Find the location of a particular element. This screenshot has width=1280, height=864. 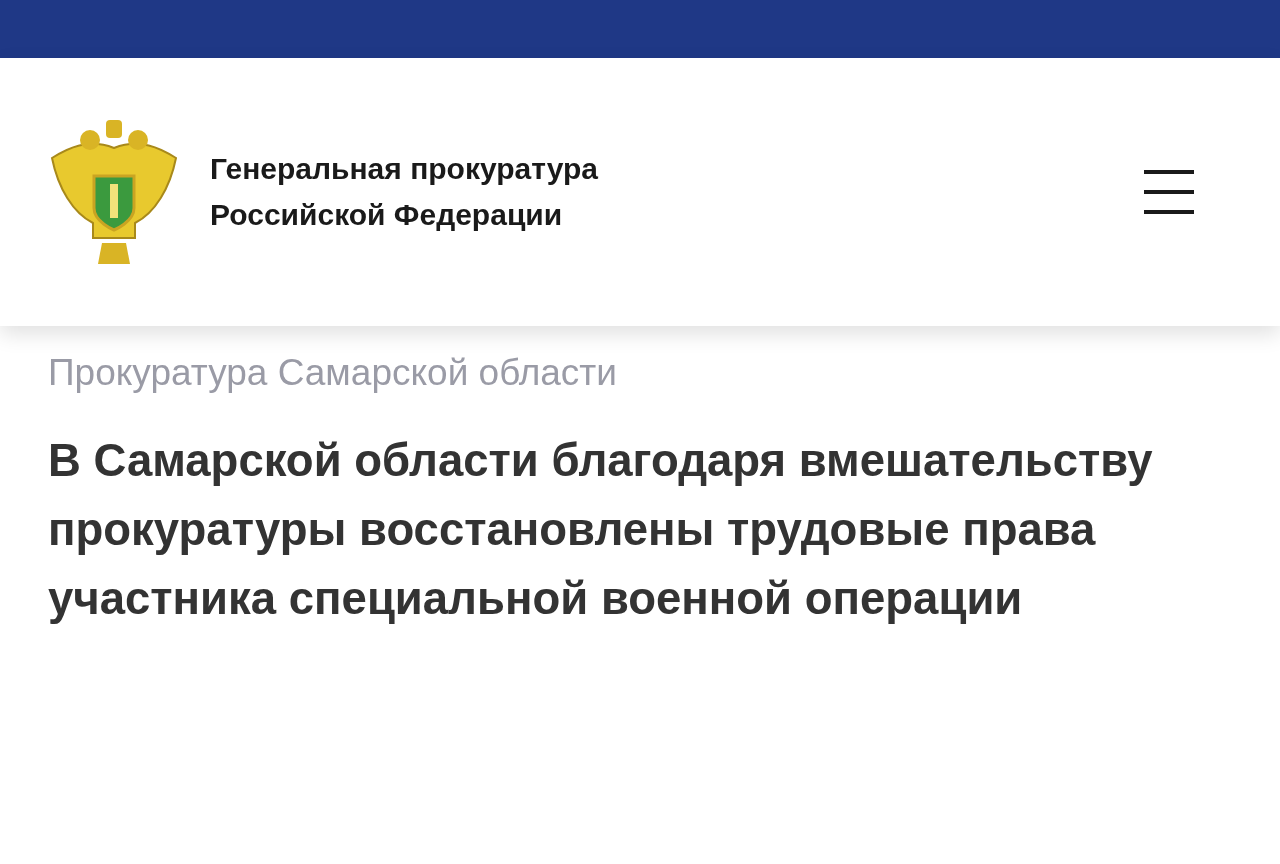

site-title: Генеральная прокуратура is located at coordinates (404, 169).